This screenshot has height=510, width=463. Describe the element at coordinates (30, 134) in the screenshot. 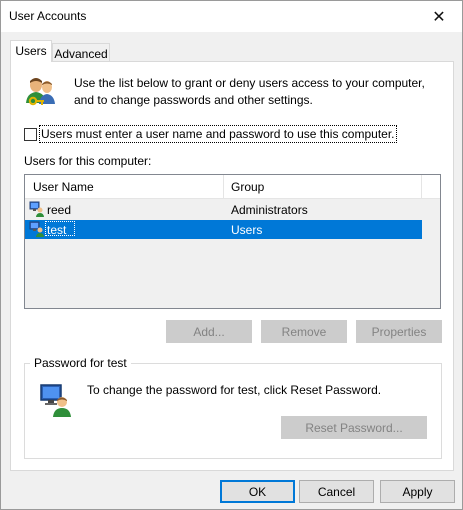

I see `require-login-checkbox` at that location.